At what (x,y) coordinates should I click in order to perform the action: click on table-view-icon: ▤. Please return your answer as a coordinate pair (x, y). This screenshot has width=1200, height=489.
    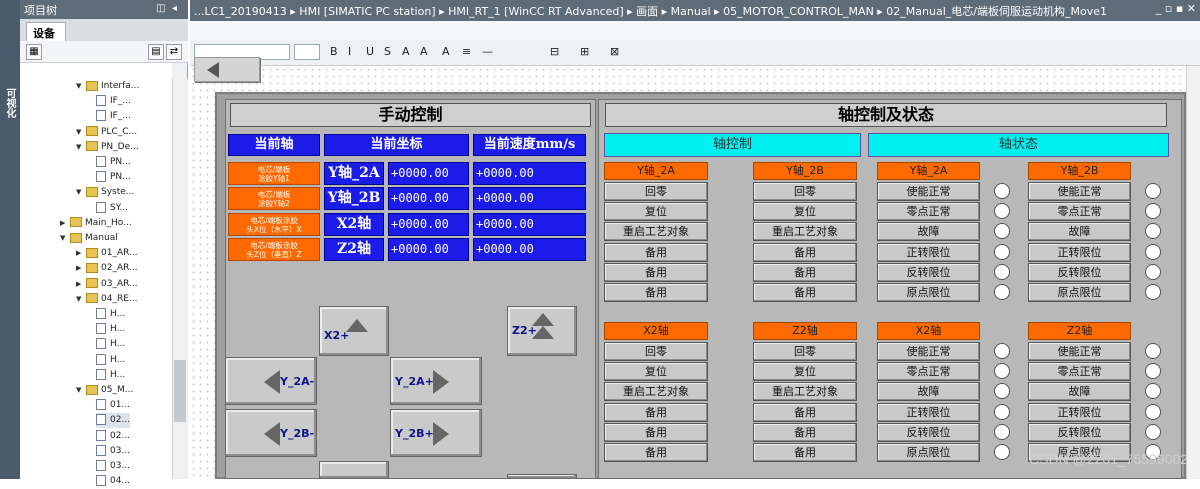
    Looking at the image, I should click on (156, 52).